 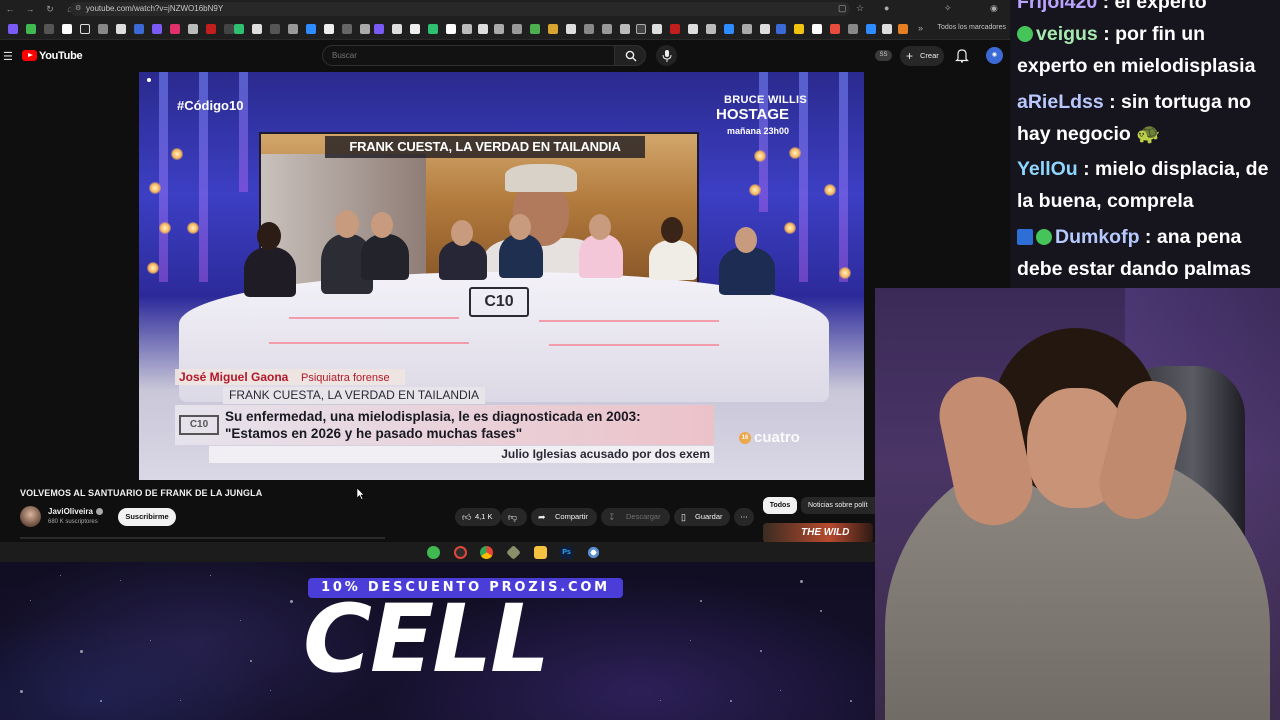 I want to click on recommended-video-thumbnail: THE WILD, so click(x=818, y=533).